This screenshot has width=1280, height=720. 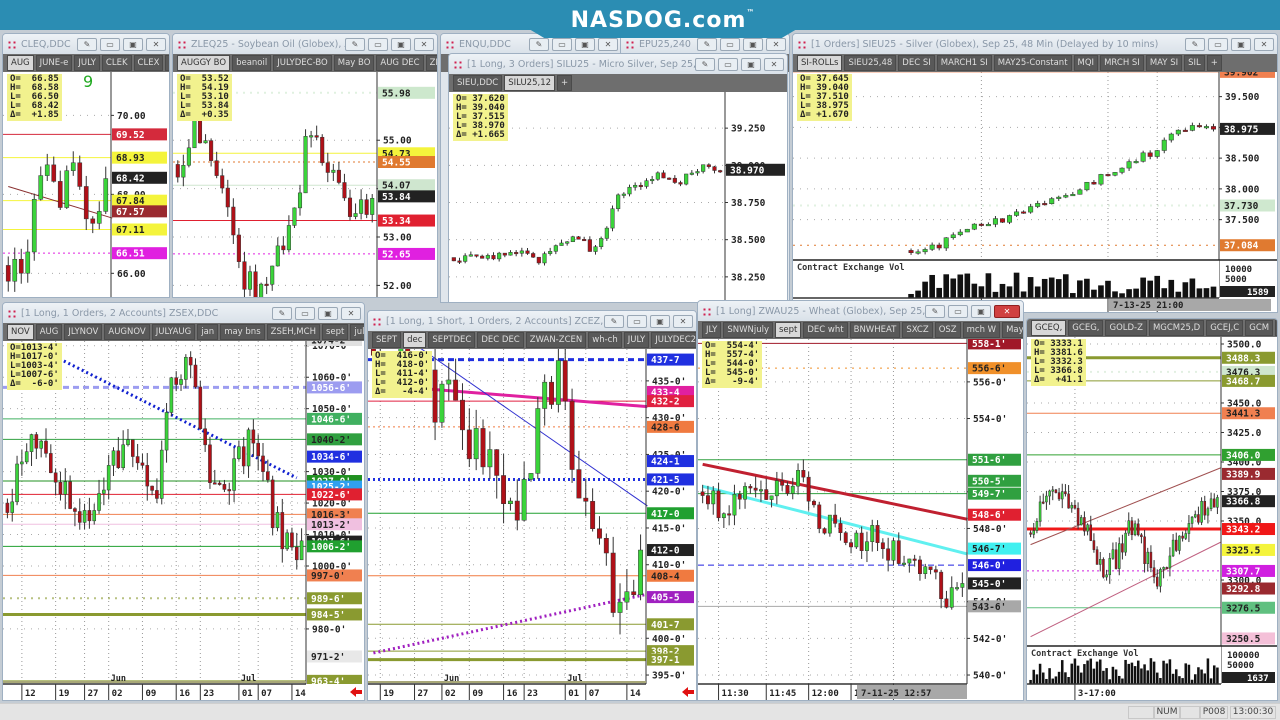 What do you see at coordinates (1012, 330) in the screenshot?
I see `tab-may: May` at bounding box center [1012, 330].